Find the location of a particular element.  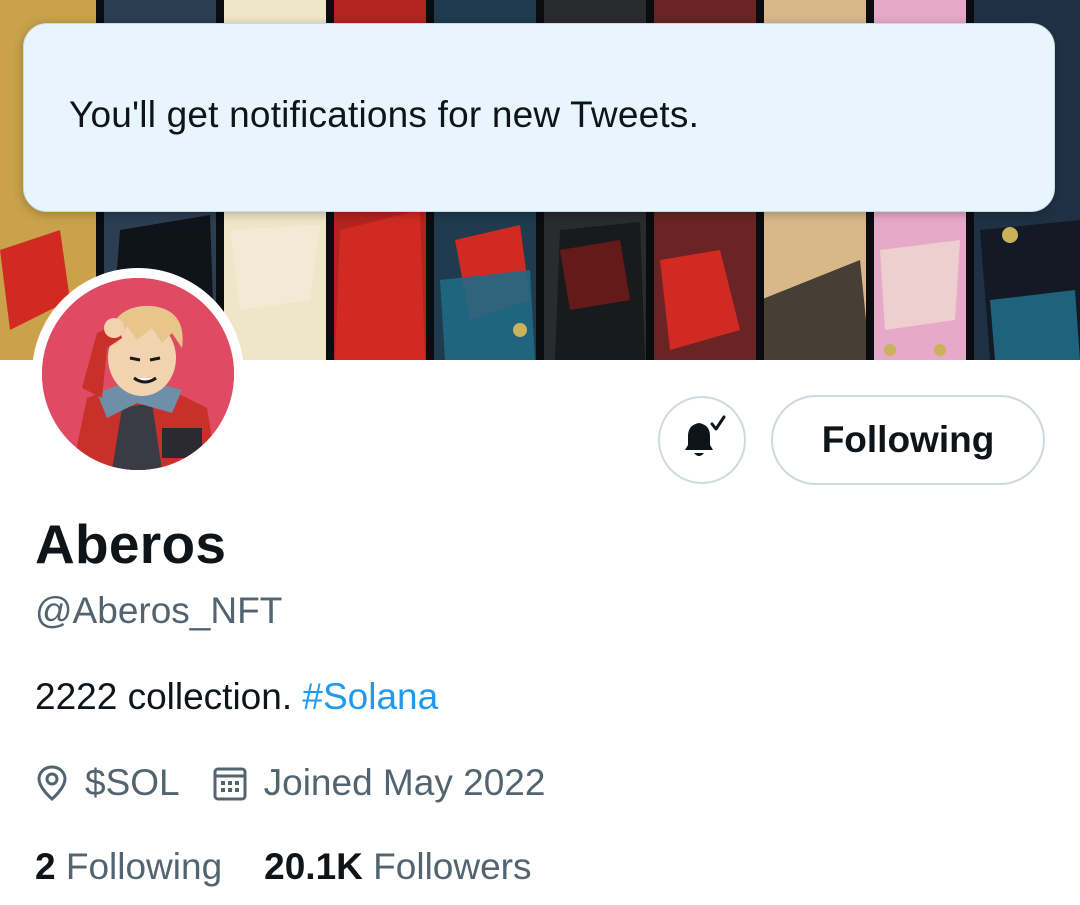

avatar-image is located at coordinates (138, 374).